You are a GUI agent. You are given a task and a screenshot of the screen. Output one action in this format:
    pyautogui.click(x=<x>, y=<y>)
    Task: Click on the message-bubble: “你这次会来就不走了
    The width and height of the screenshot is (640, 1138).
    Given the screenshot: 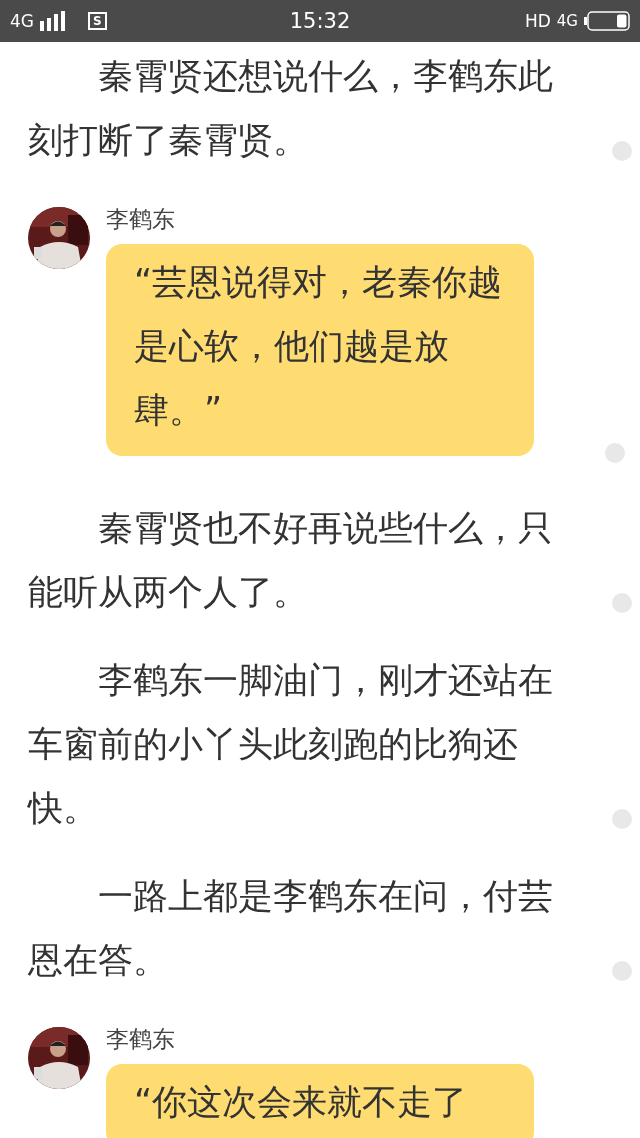 What is the action you would take?
    pyautogui.click(x=320, y=1101)
    